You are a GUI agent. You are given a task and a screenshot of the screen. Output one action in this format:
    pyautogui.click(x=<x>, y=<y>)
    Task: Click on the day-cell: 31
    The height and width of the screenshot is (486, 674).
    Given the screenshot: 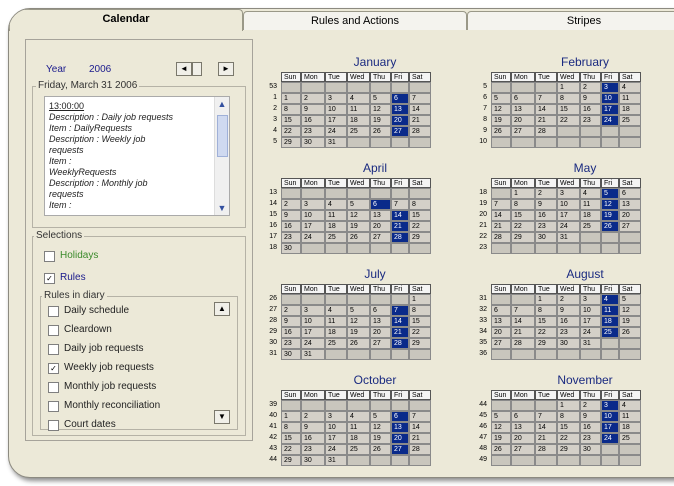 What is the action you would take?
    pyautogui.click(x=590, y=343)
    